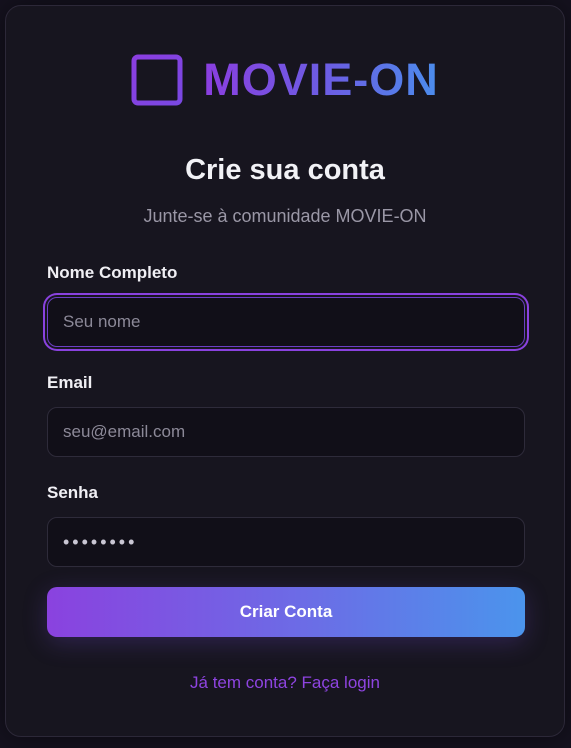 This screenshot has height=748, width=571. Describe the element at coordinates (124, 431) in the screenshot. I see `email-placeholder: seu@email.com` at that location.